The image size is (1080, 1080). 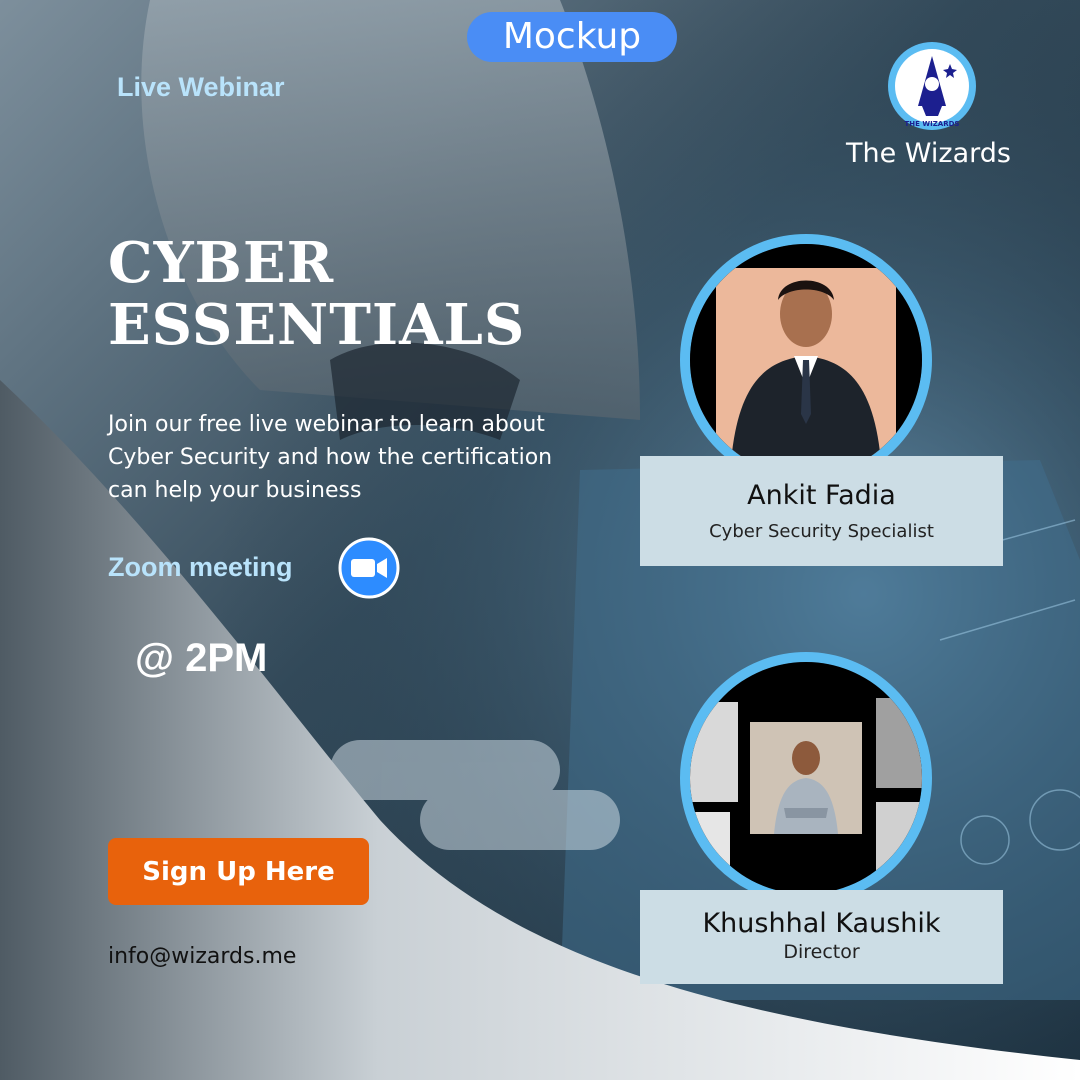 I want to click on meeting-platform-label: Zoom meeting, so click(x=200, y=567).